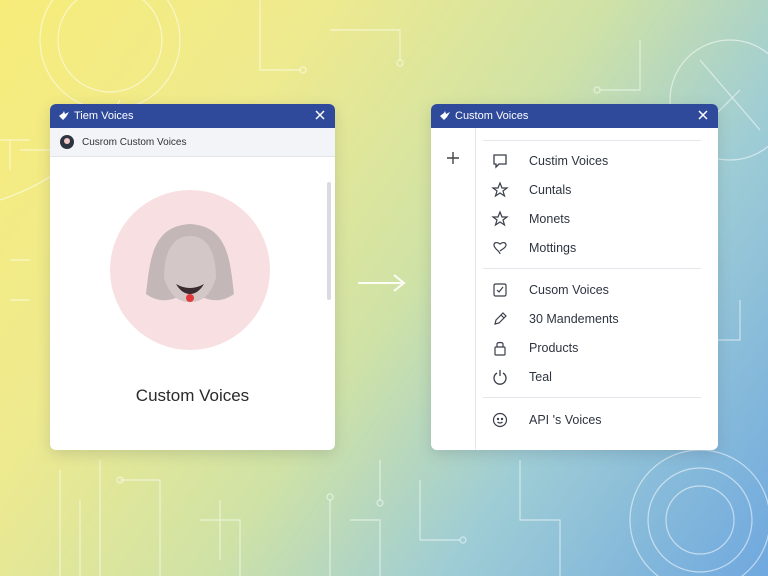  I want to click on lock-icon, so click(500, 348).